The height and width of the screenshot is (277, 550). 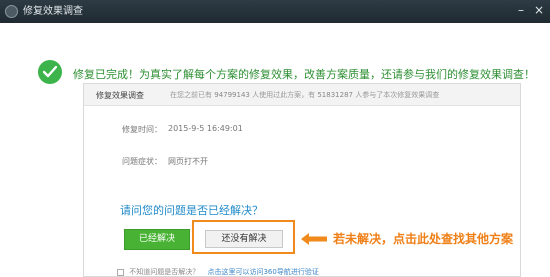 What do you see at coordinates (53, 11) in the screenshot?
I see `window-title: 修复效果调查` at bounding box center [53, 11].